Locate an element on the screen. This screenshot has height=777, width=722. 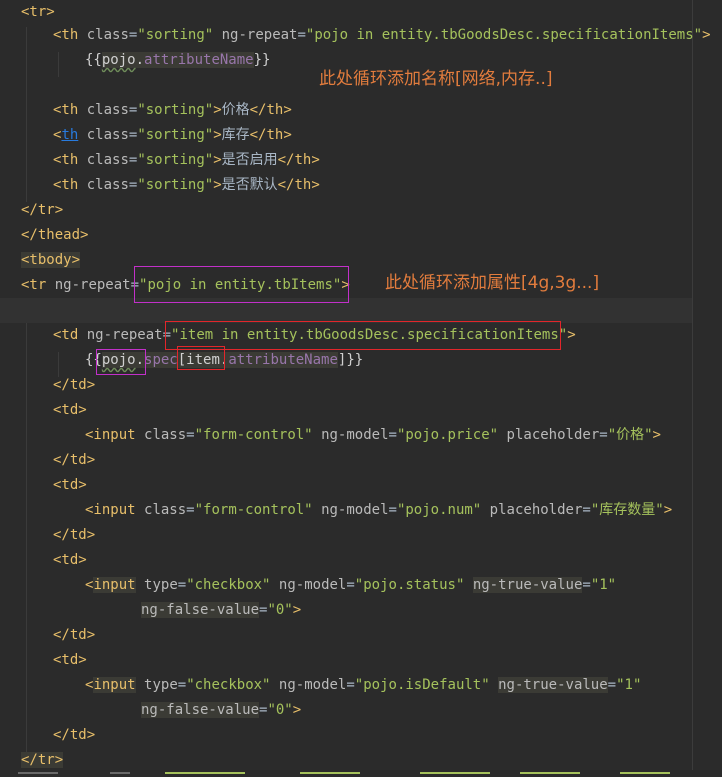
attr-value: "价格" is located at coordinates (630, 435).